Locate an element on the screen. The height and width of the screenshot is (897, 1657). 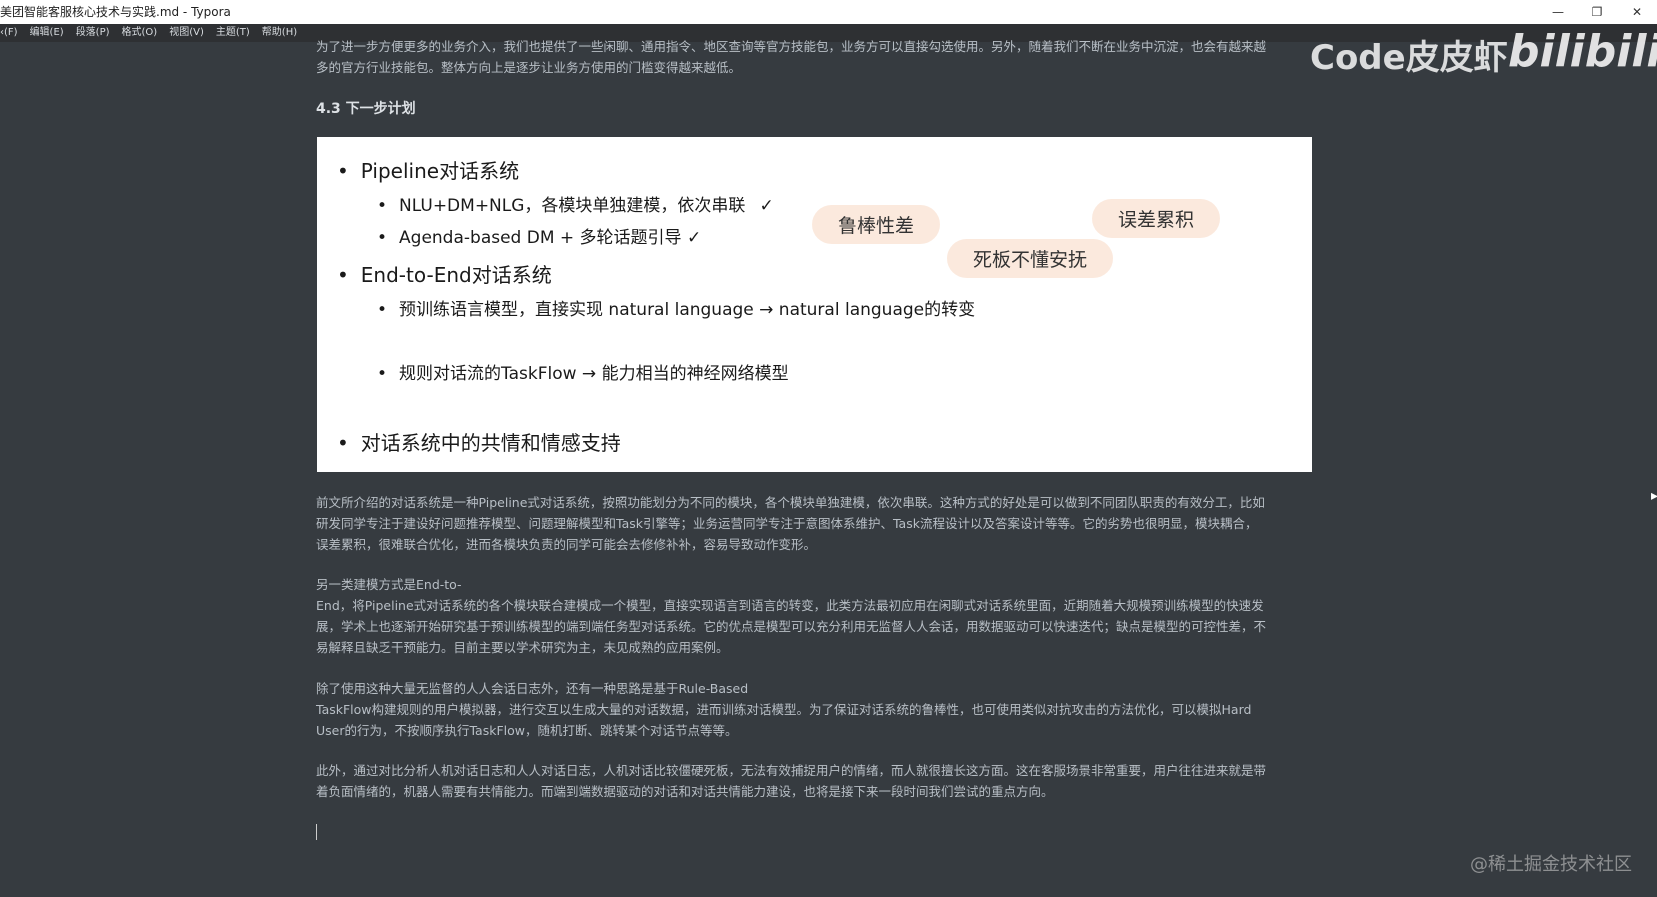
menu-file: ‹(F) is located at coordinates (9, 33).